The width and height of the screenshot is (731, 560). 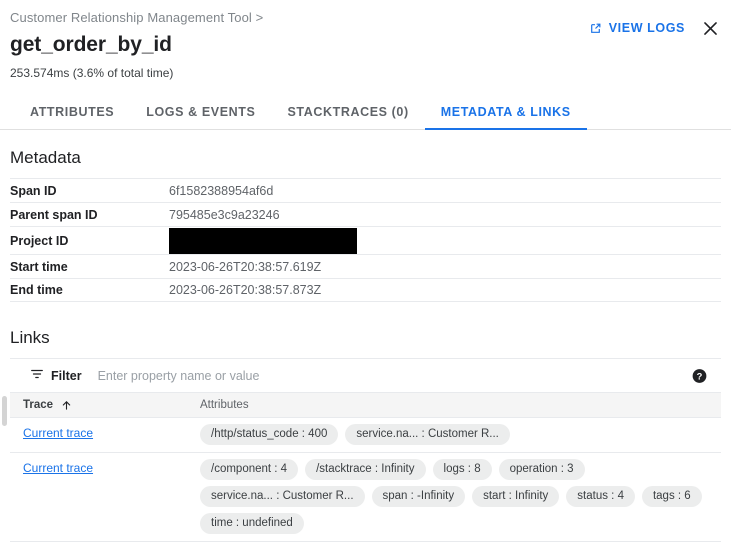 What do you see at coordinates (365, 266) in the screenshot?
I see `table-row: Start time 2023-06-26T20:38:57.619Z` at bounding box center [365, 266].